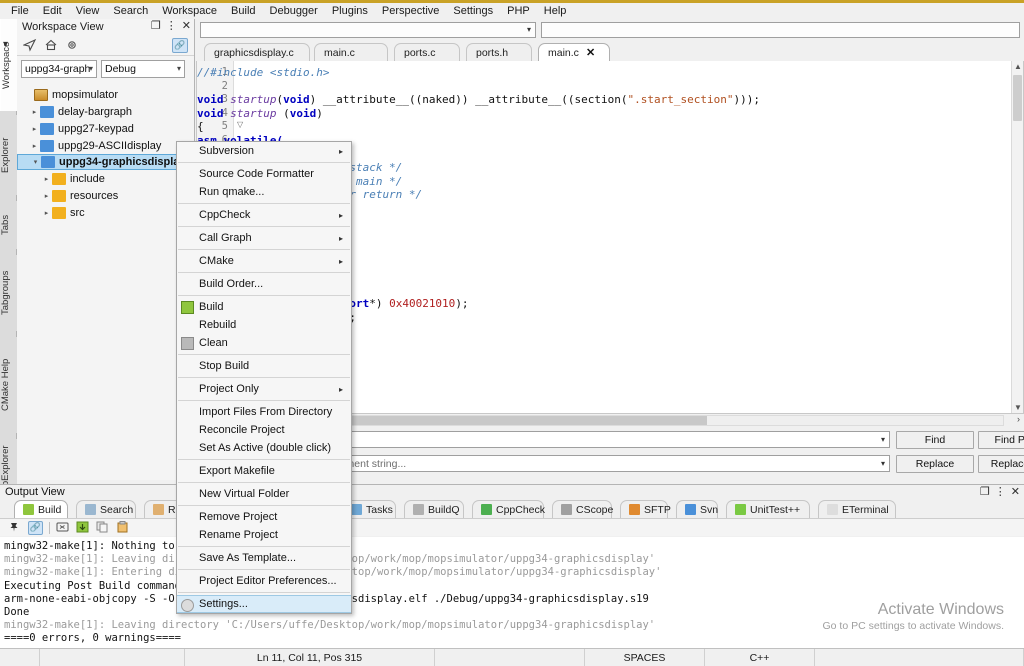 This screenshot has width=1024, height=666. Describe the element at coordinates (264, 366) in the screenshot. I see `context-menu-item-stop-build: Stop Build` at that location.